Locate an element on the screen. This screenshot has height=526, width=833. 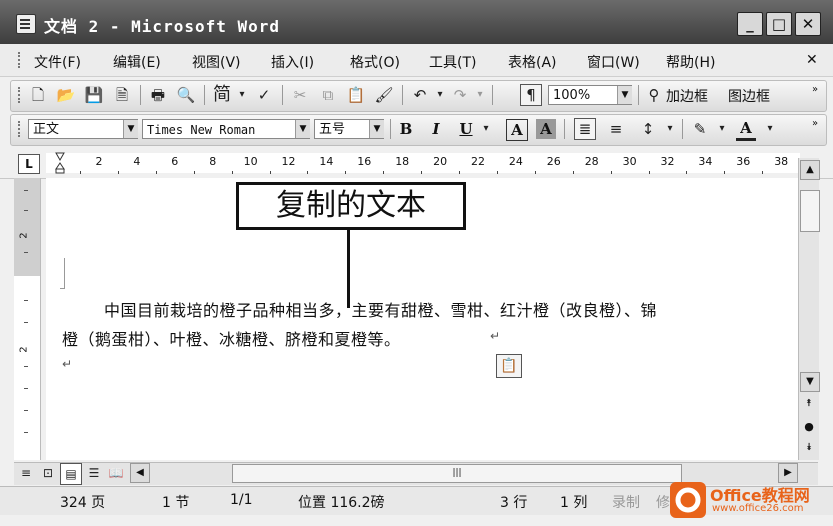
callout-box: 复制的文本 is located at coordinates (351, 206).